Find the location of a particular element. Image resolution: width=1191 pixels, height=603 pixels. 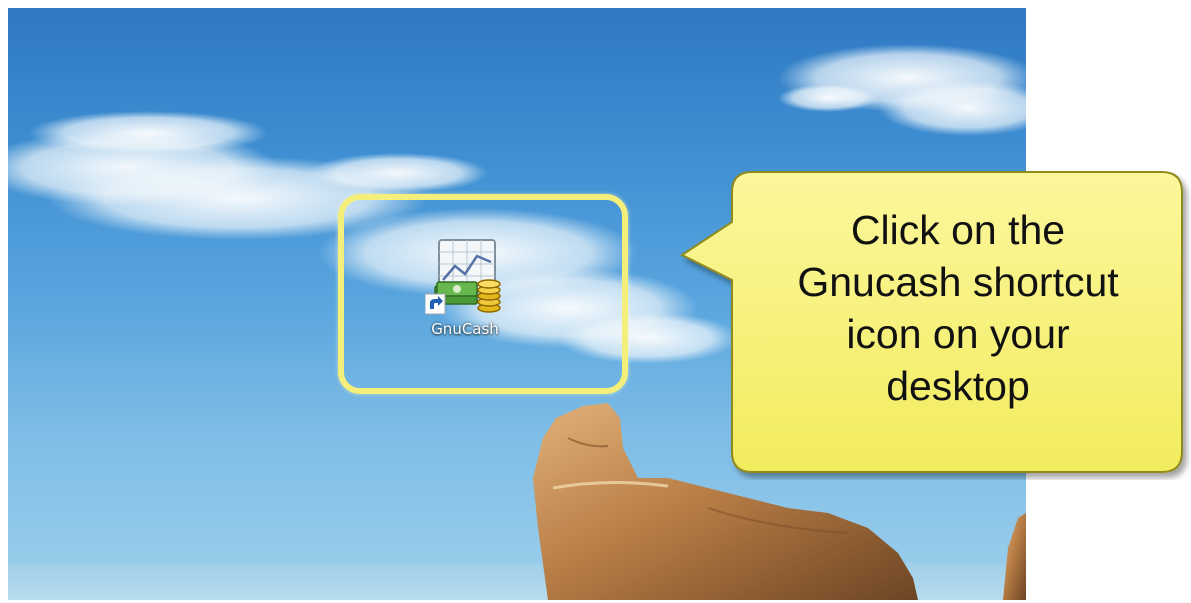

callout-line: Click on the is located at coordinates (958, 230).